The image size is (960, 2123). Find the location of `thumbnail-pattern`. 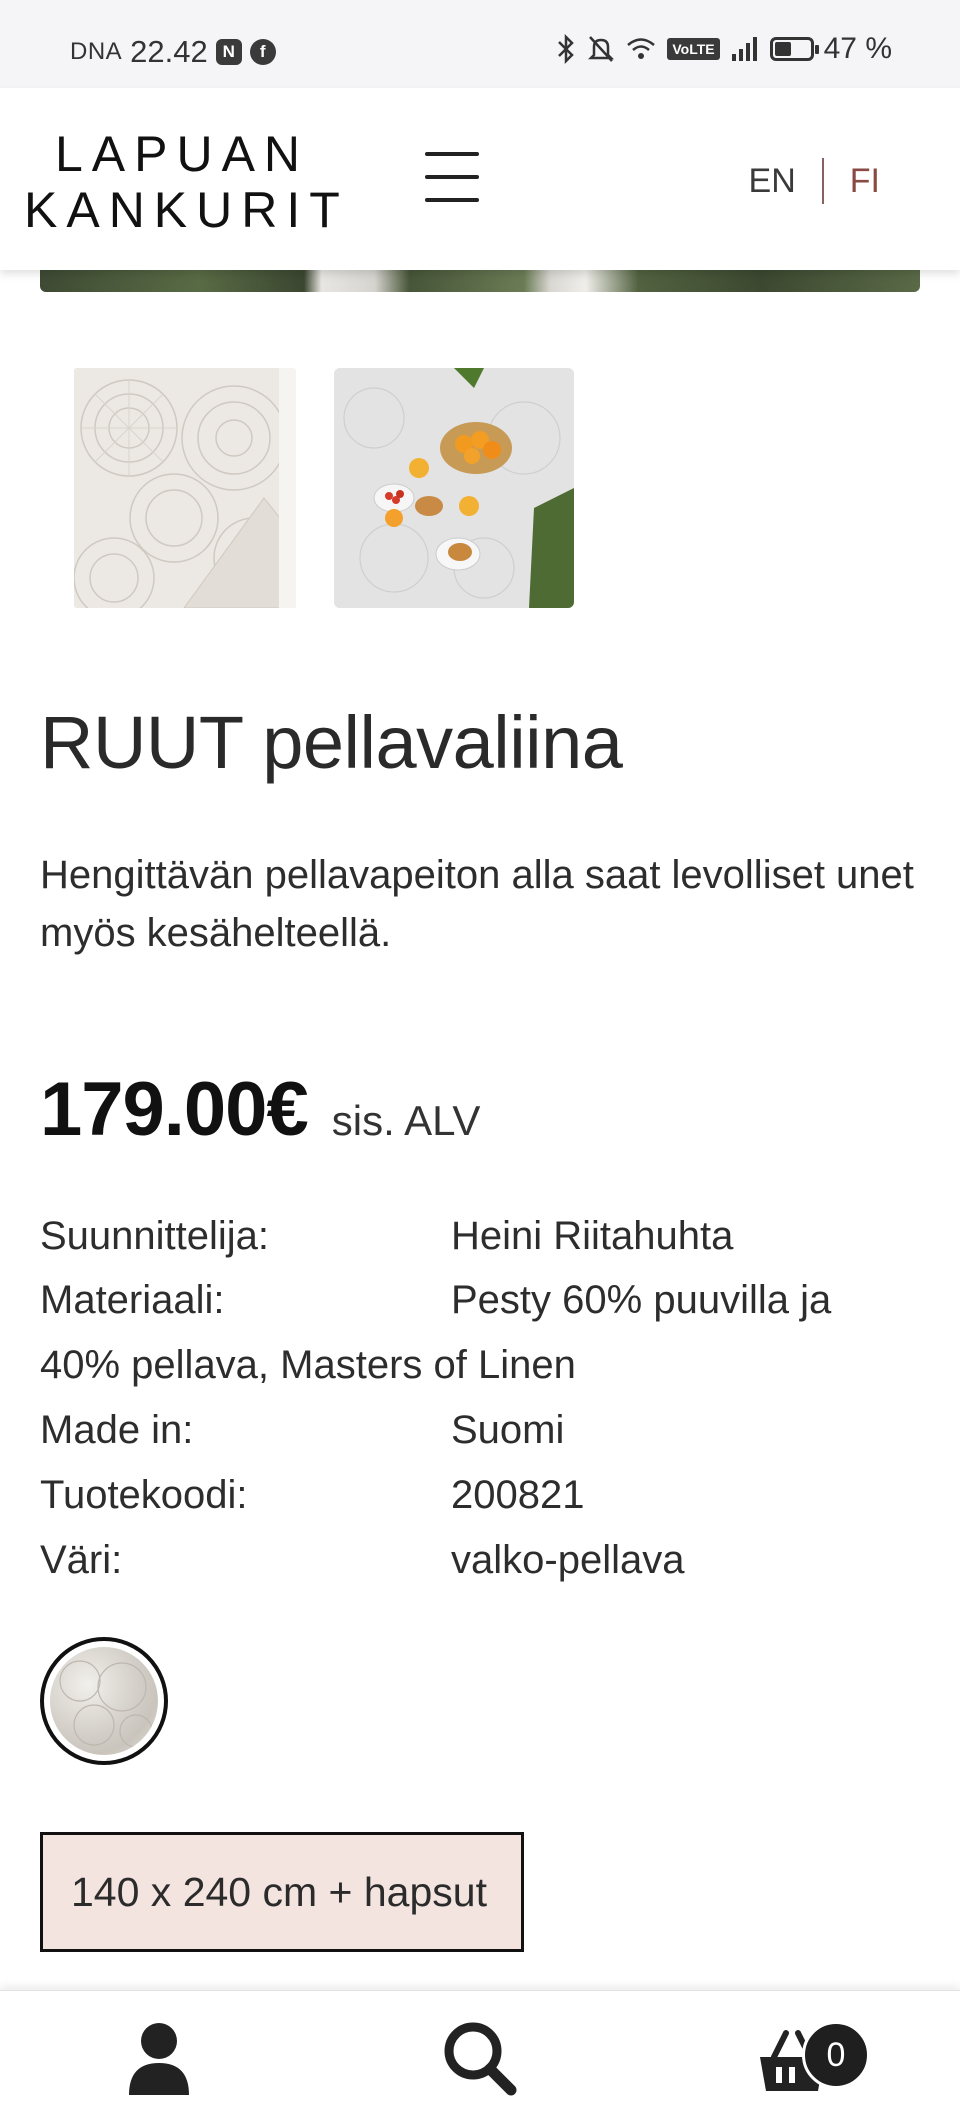

thumbnail-pattern is located at coordinates (185, 488).